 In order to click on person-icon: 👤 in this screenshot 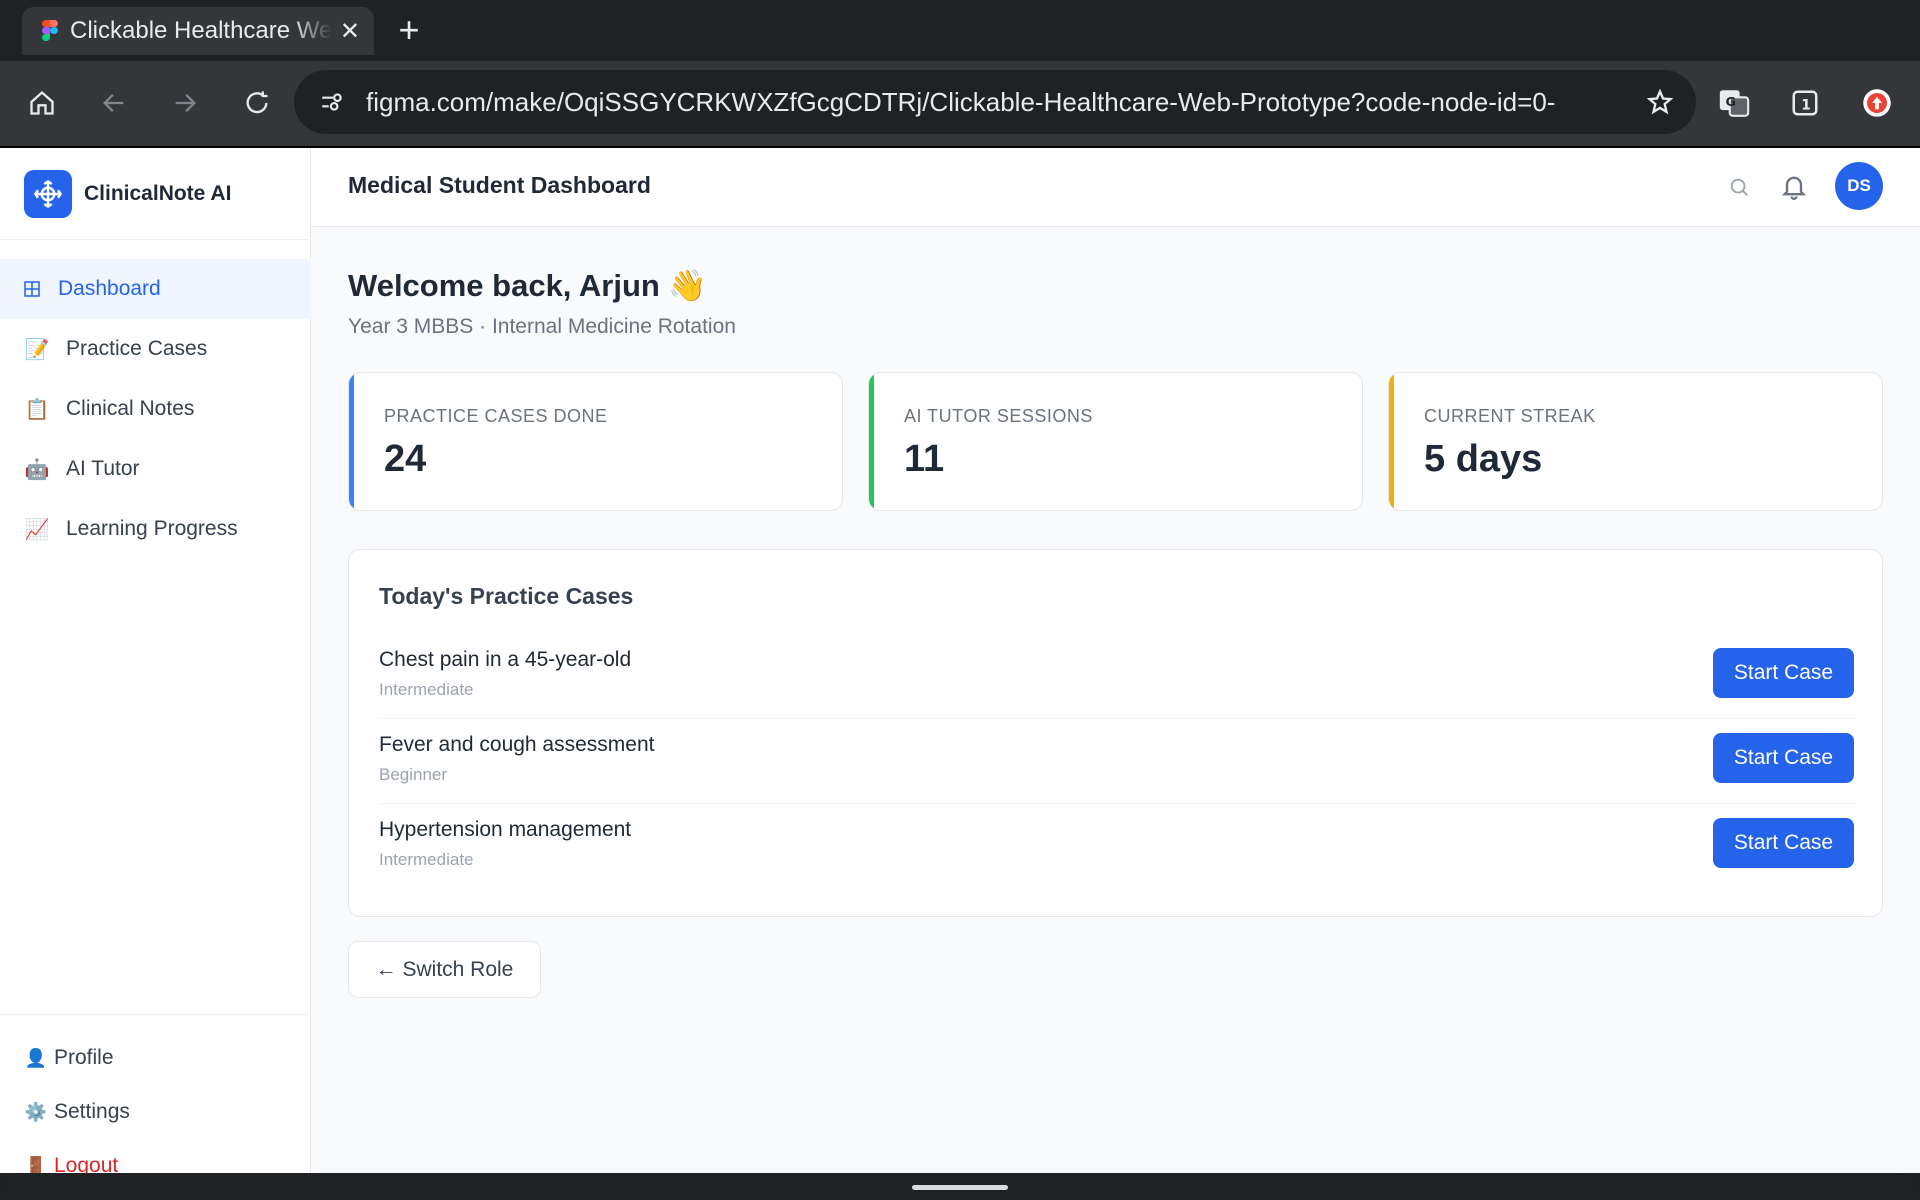, I will do `click(36, 1057)`.